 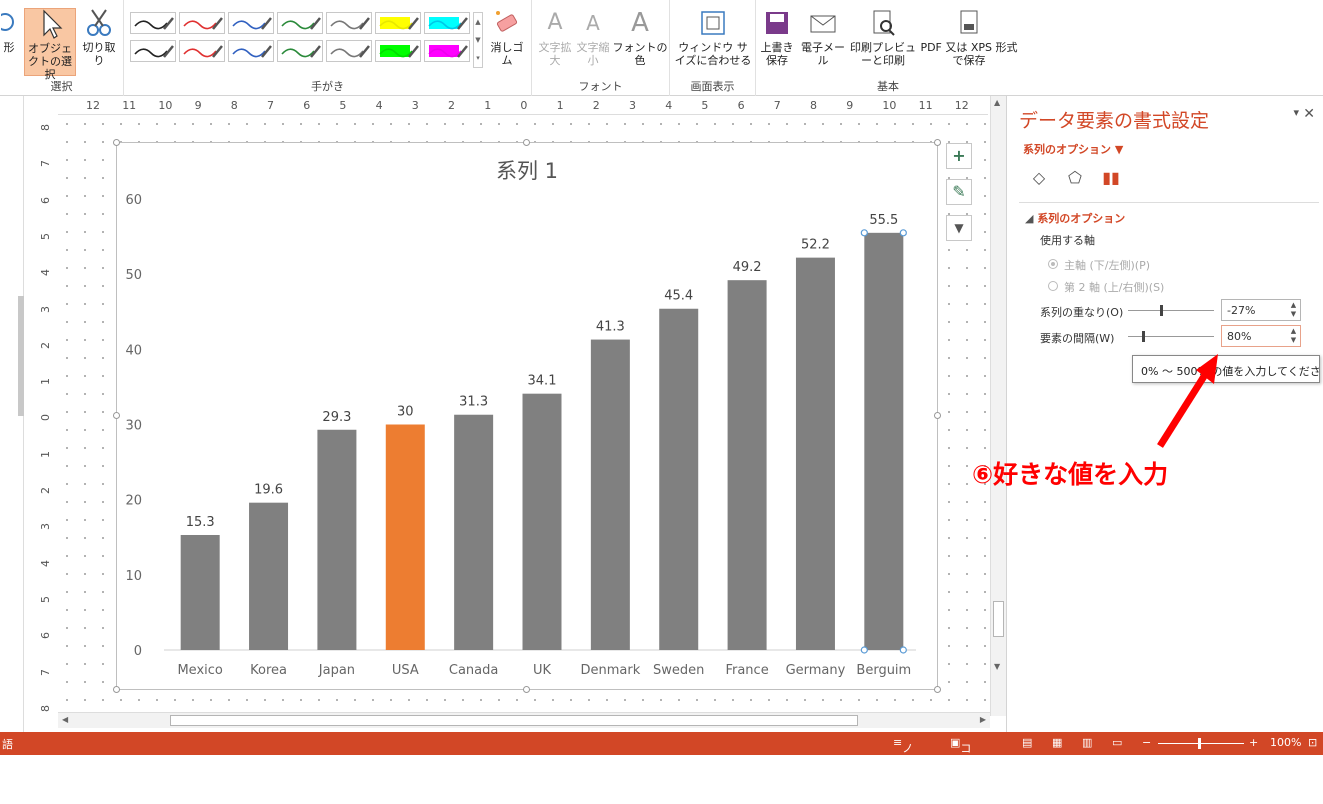 What do you see at coordinates (1087, 742) in the screenshot?
I see `reading-view-icon: ▥` at bounding box center [1087, 742].